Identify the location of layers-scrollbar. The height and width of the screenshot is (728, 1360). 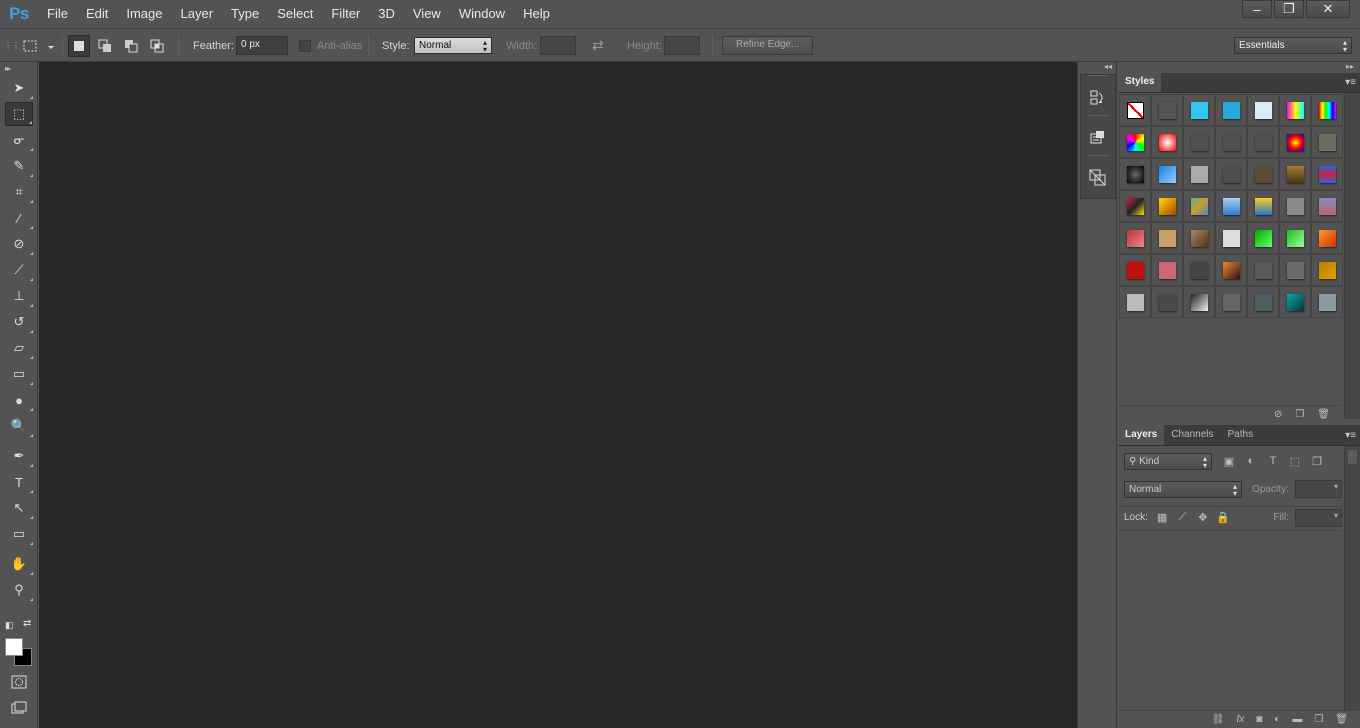
(1352, 578).